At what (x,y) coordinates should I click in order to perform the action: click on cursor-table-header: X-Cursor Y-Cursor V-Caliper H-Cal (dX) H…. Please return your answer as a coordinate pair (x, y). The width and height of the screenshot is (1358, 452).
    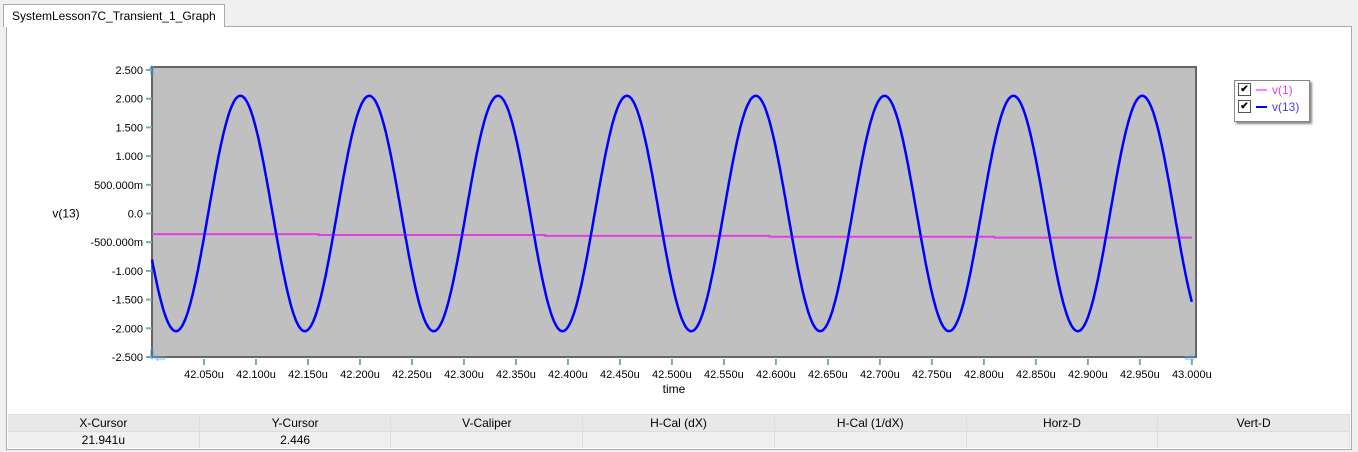
    Looking at the image, I should click on (679, 422).